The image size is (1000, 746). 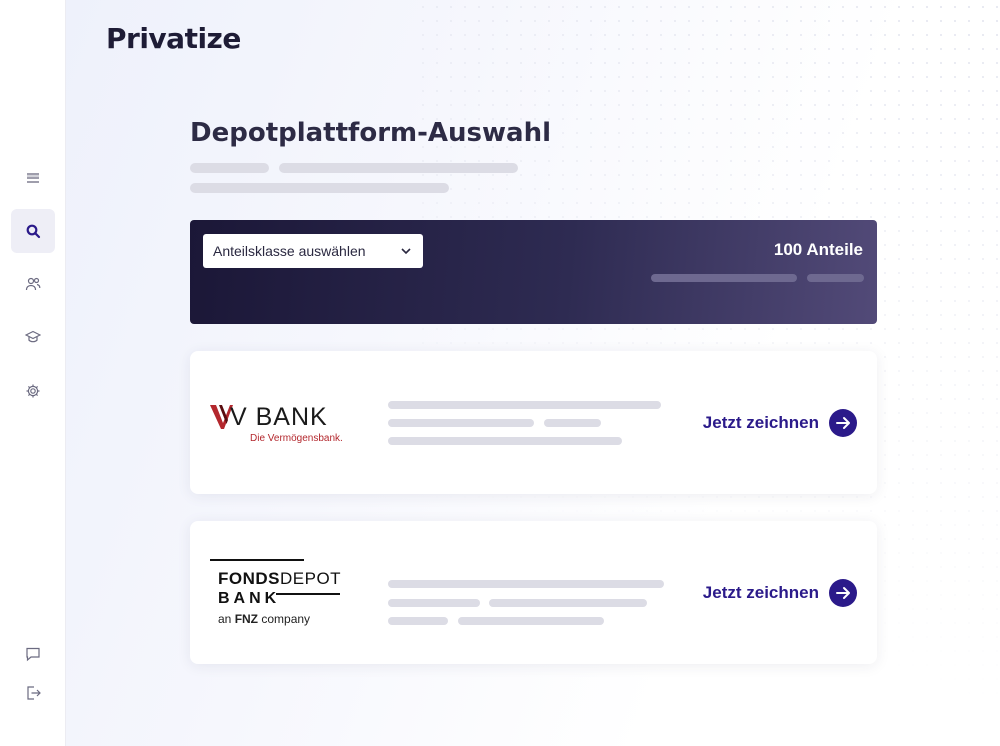 I want to click on chat-icon, so click(x=33, y=654).